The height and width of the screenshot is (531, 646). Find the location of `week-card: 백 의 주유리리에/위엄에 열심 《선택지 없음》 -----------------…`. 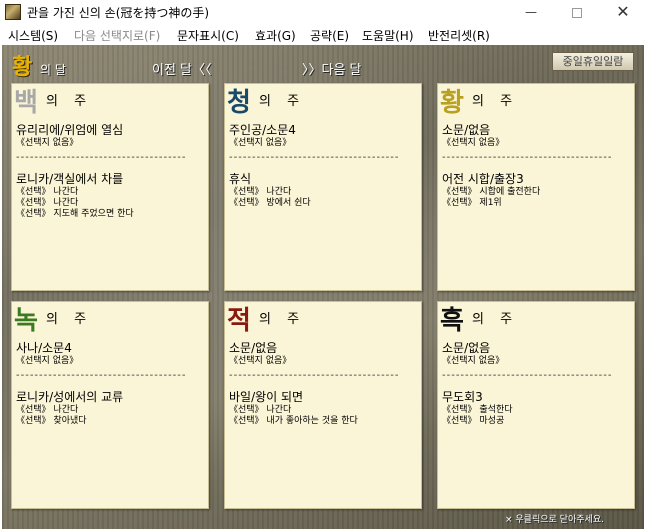

week-card: 백 의 주유리리에/위엄에 열심 《선택지 없음》 -----------------… is located at coordinates (110, 187).